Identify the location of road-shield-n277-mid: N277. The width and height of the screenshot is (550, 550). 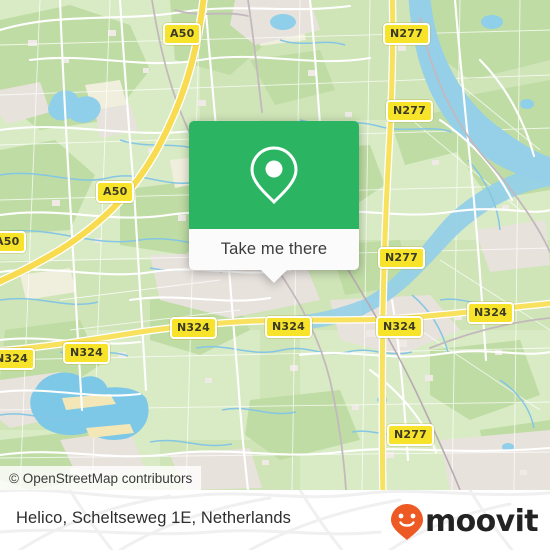
(401, 258).